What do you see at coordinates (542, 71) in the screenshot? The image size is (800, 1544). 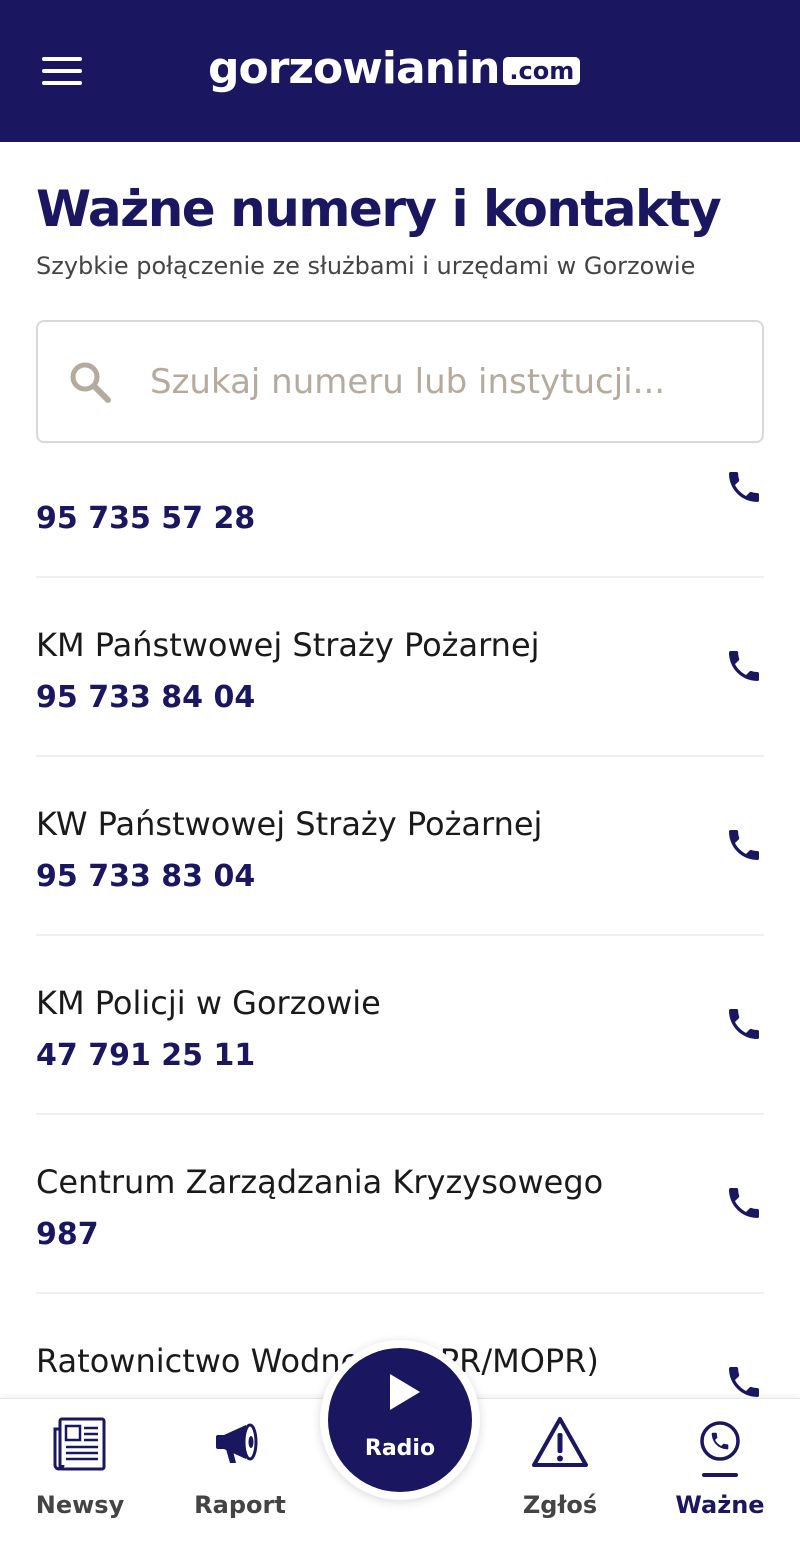 I see `logo-tld-badge: .com` at bounding box center [542, 71].